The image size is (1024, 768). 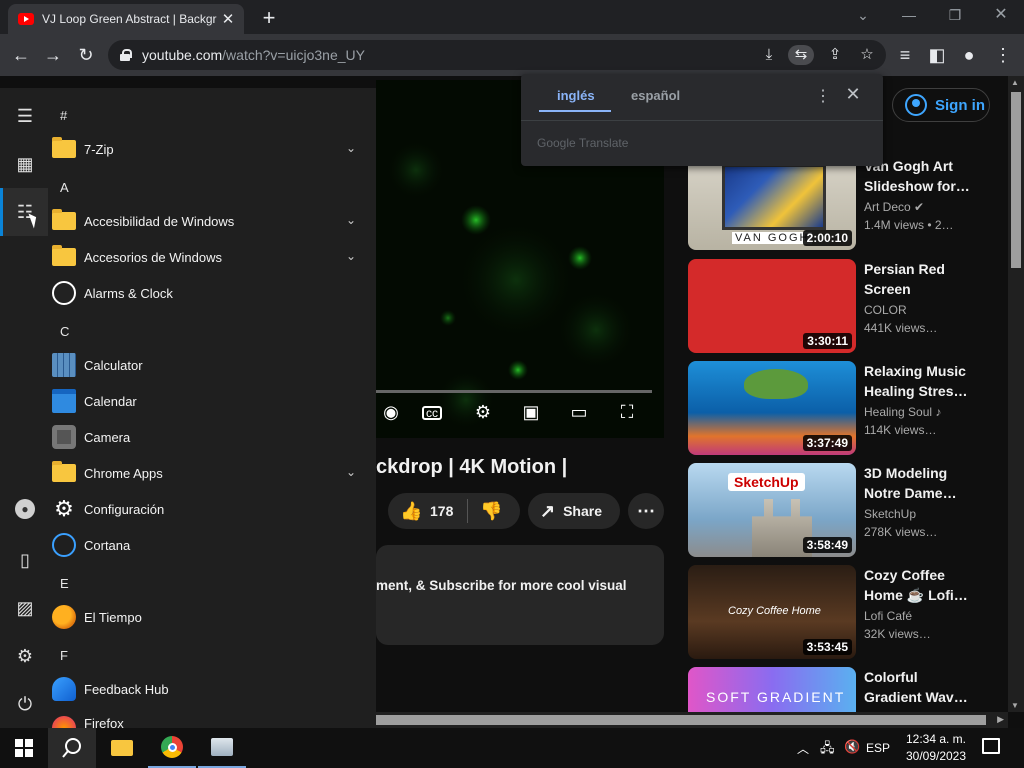 What do you see at coordinates (212, 545) in the screenshot?
I see `app-cortana: Cortana` at bounding box center [212, 545].